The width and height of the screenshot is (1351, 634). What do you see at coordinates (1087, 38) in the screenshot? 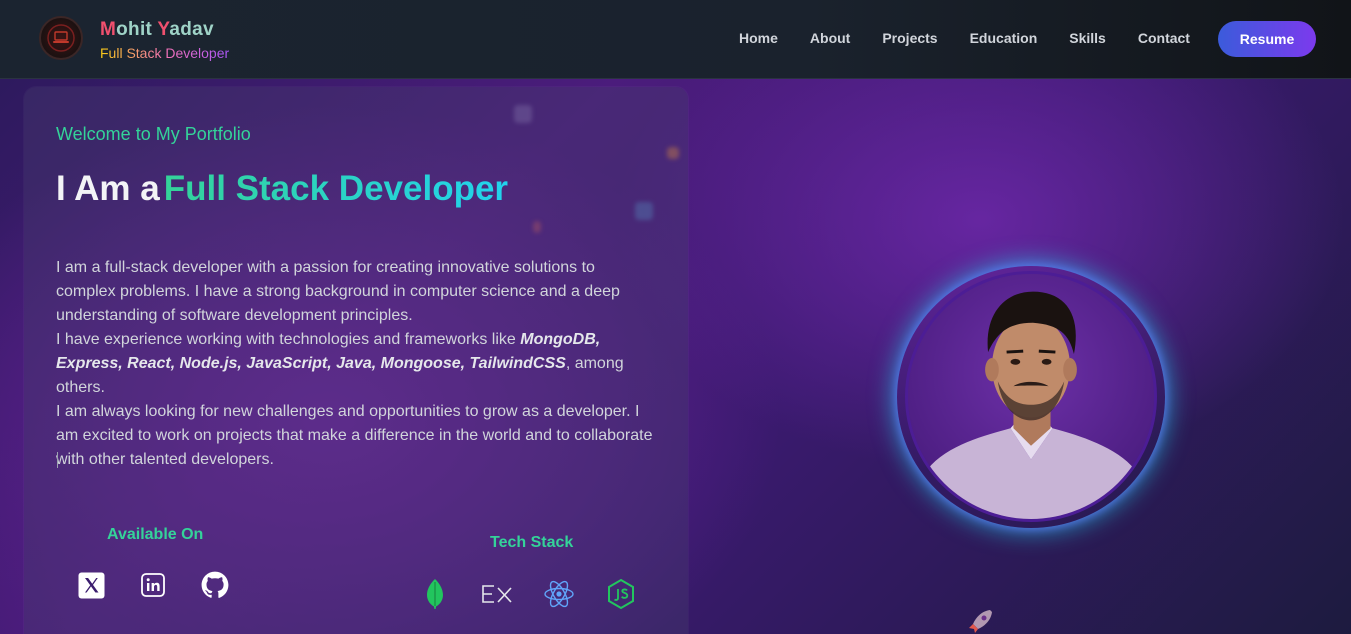
I see `nav-skills: Skills` at bounding box center [1087, 38].